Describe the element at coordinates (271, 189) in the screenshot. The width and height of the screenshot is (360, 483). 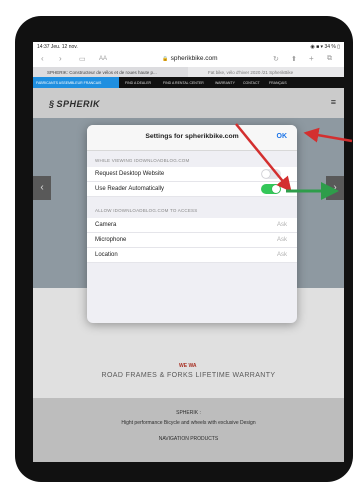
I see `use-reader-toggle` at that location.